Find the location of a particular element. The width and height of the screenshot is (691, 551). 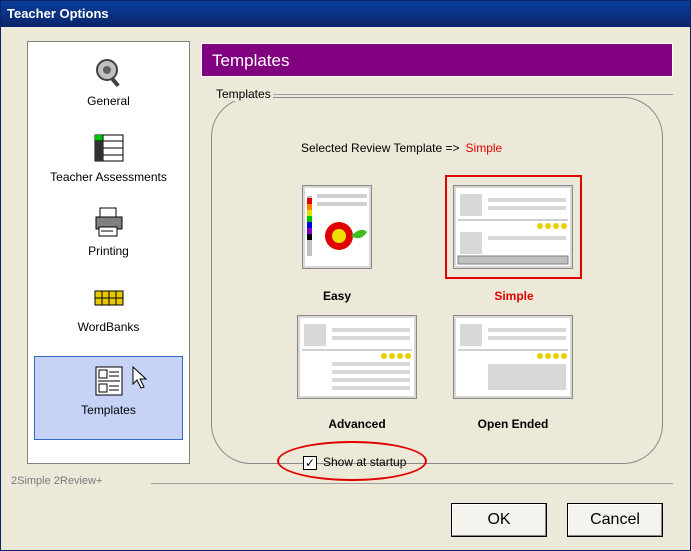

sidebar-item-printing: Printing is located at coordinates (108, 232).